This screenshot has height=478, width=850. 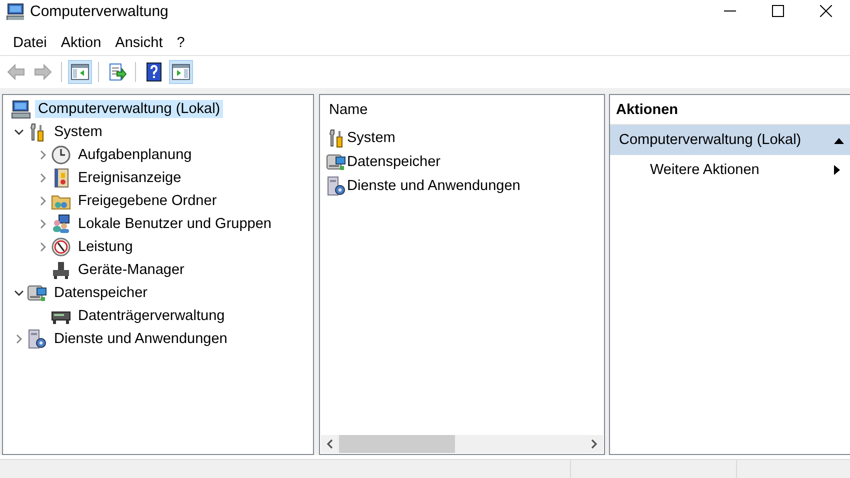 What do you see at coordinates (117, 72) in the screenshot?
I see `export-list-icon` at bounding box center [117, 72].